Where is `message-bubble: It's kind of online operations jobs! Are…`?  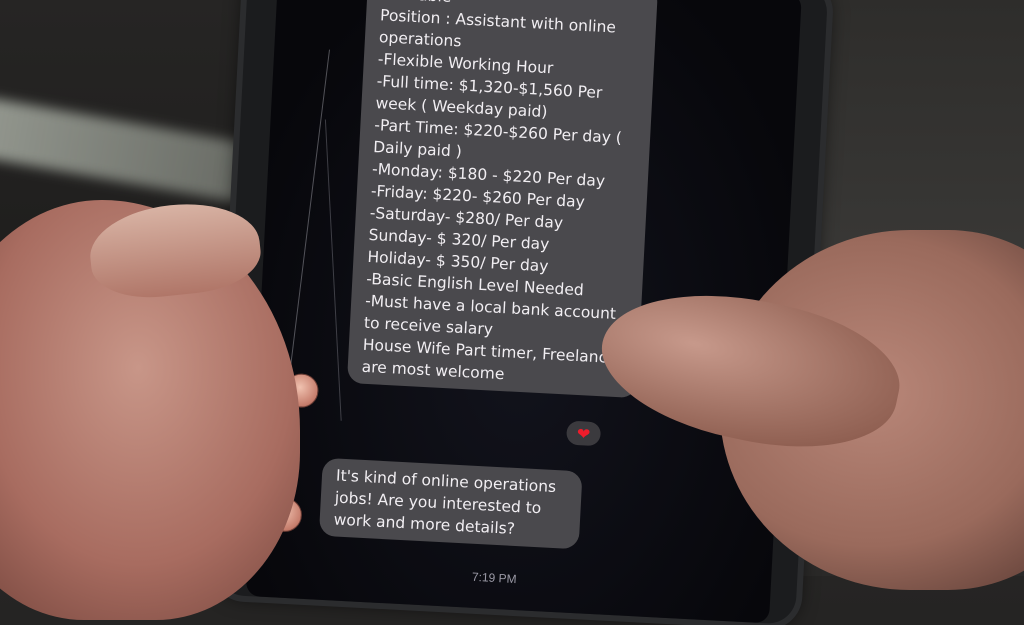
message-bubble: It's kind of online operations jobs! Are… is located at coordinates (450, 503).